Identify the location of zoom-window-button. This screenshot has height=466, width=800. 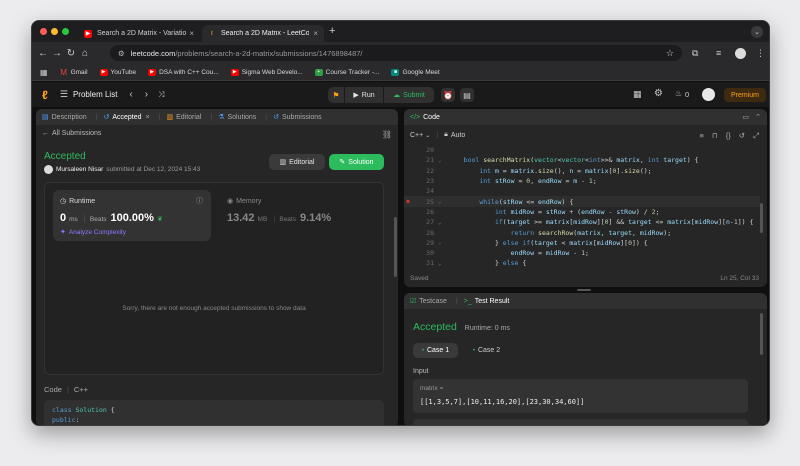
(65, 31).